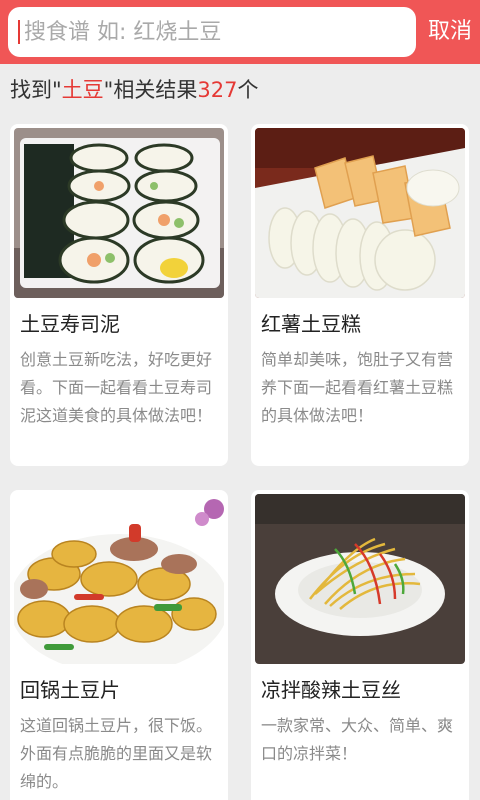 This screenshot has width=480, height=800. Describe the element at coordinates (360, 579) in the screenshot. I see `recipe-image-shredded-potato-salad` at that location.